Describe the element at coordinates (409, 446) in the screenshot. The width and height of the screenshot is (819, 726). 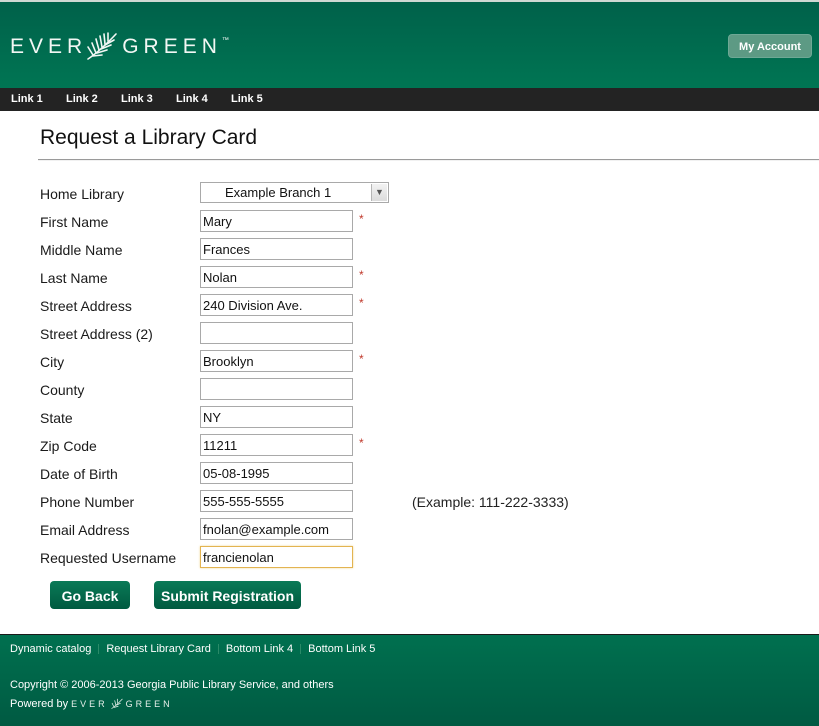
I see `form-row-zip-code: Zip Code *` at that location.